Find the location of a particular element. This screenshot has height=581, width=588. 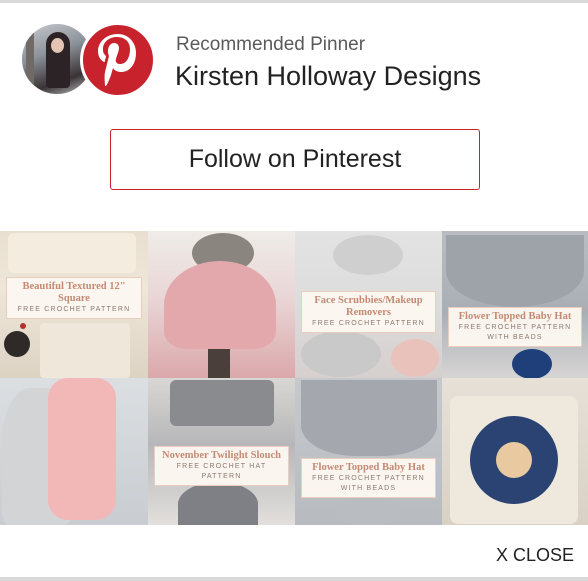

crochet-flower is located at coordinates (368, 510).